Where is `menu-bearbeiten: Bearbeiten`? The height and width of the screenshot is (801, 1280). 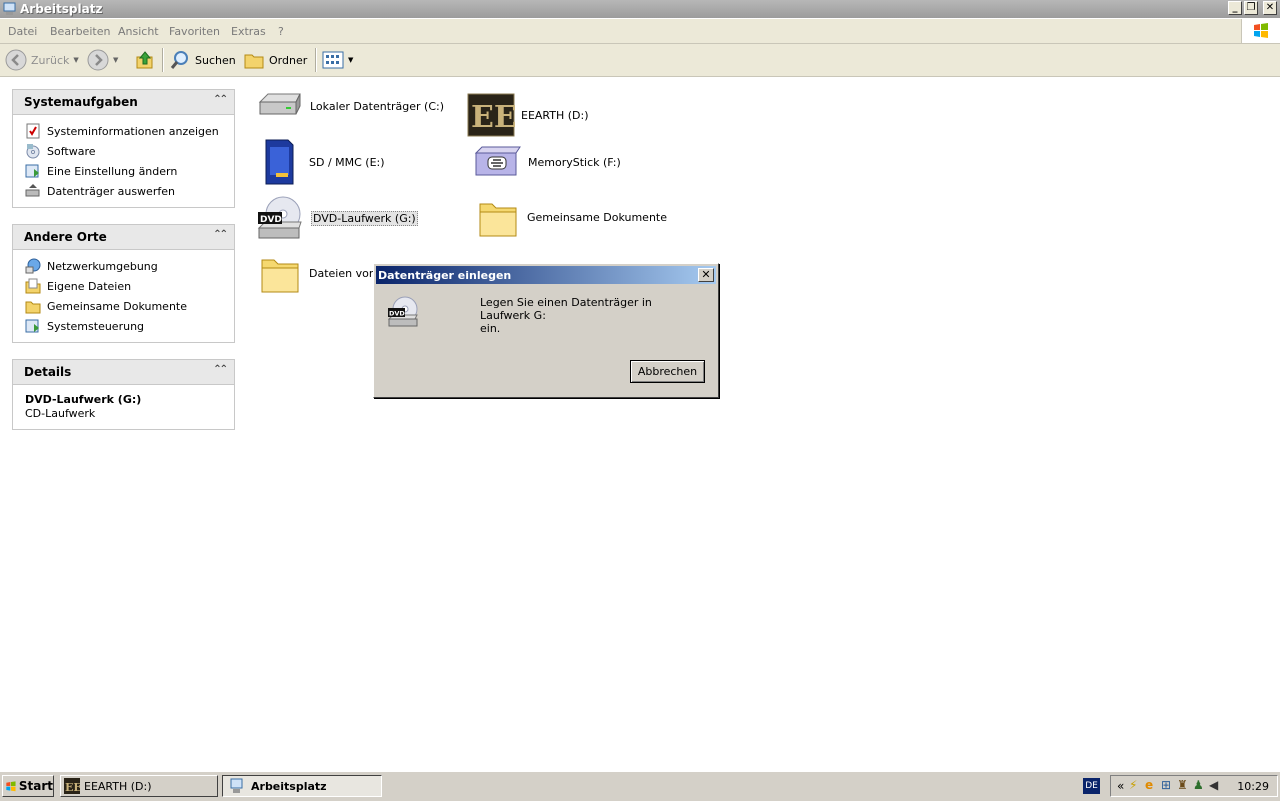 menu-bearbeiten: Bearbeiten is located at coordinates (80, 31).